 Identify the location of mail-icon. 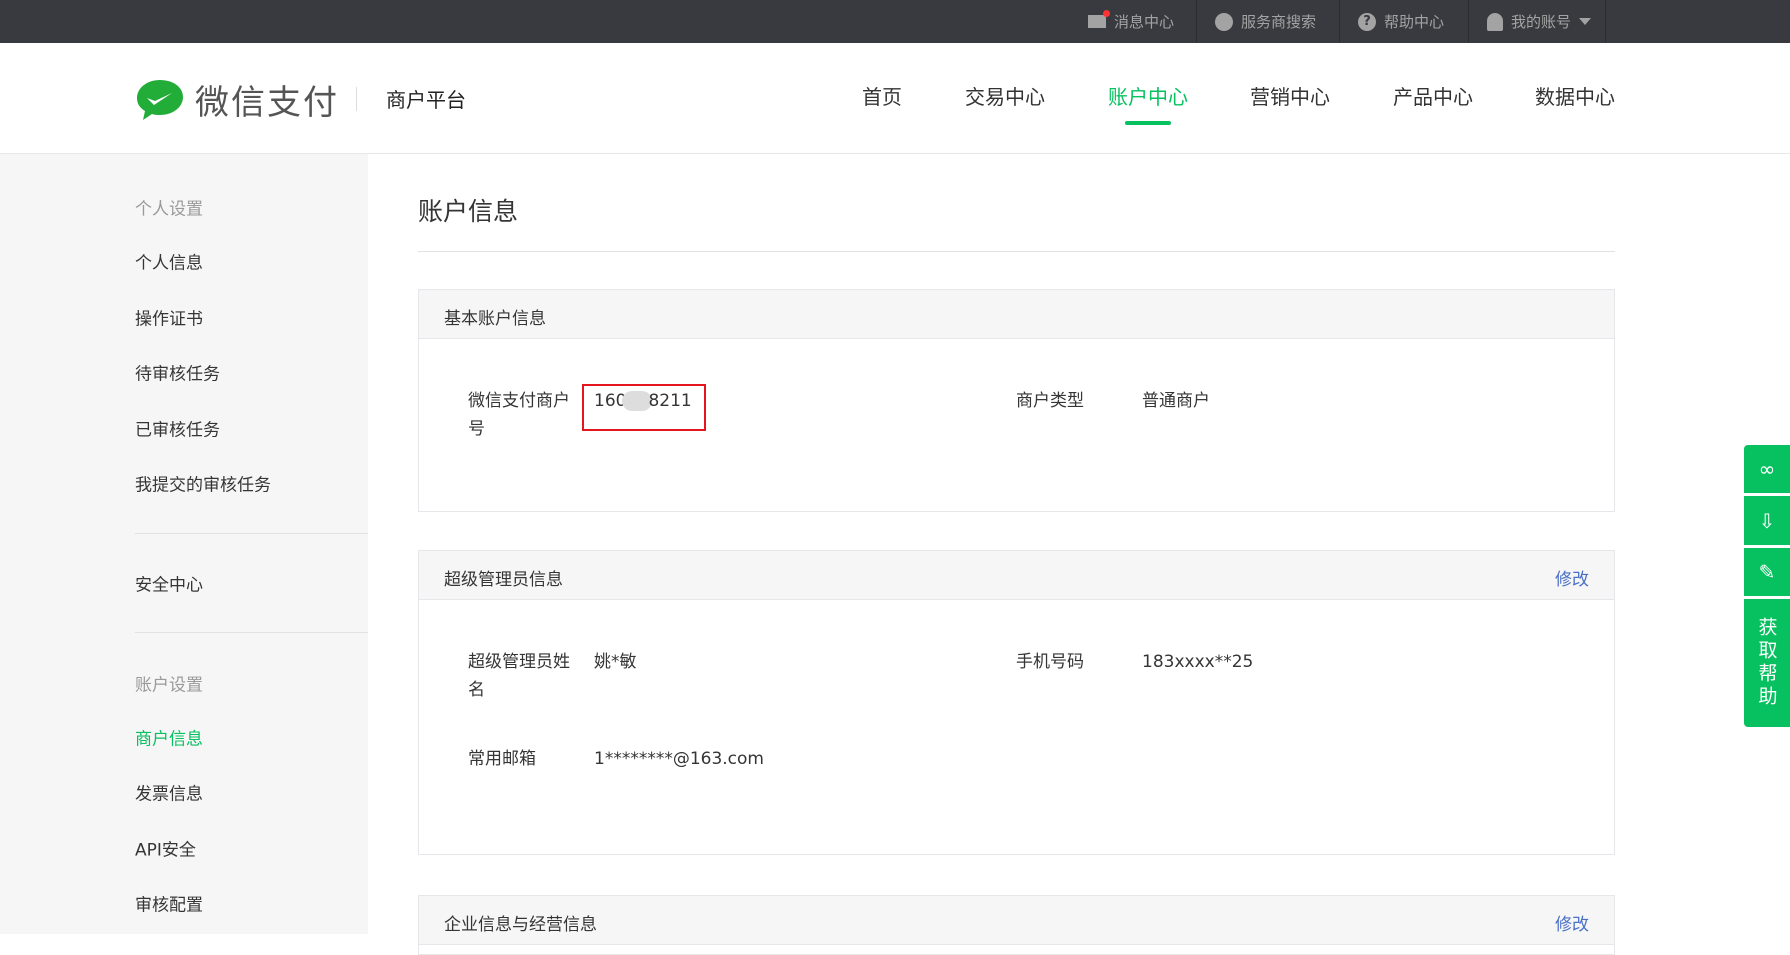
(1099, 19).